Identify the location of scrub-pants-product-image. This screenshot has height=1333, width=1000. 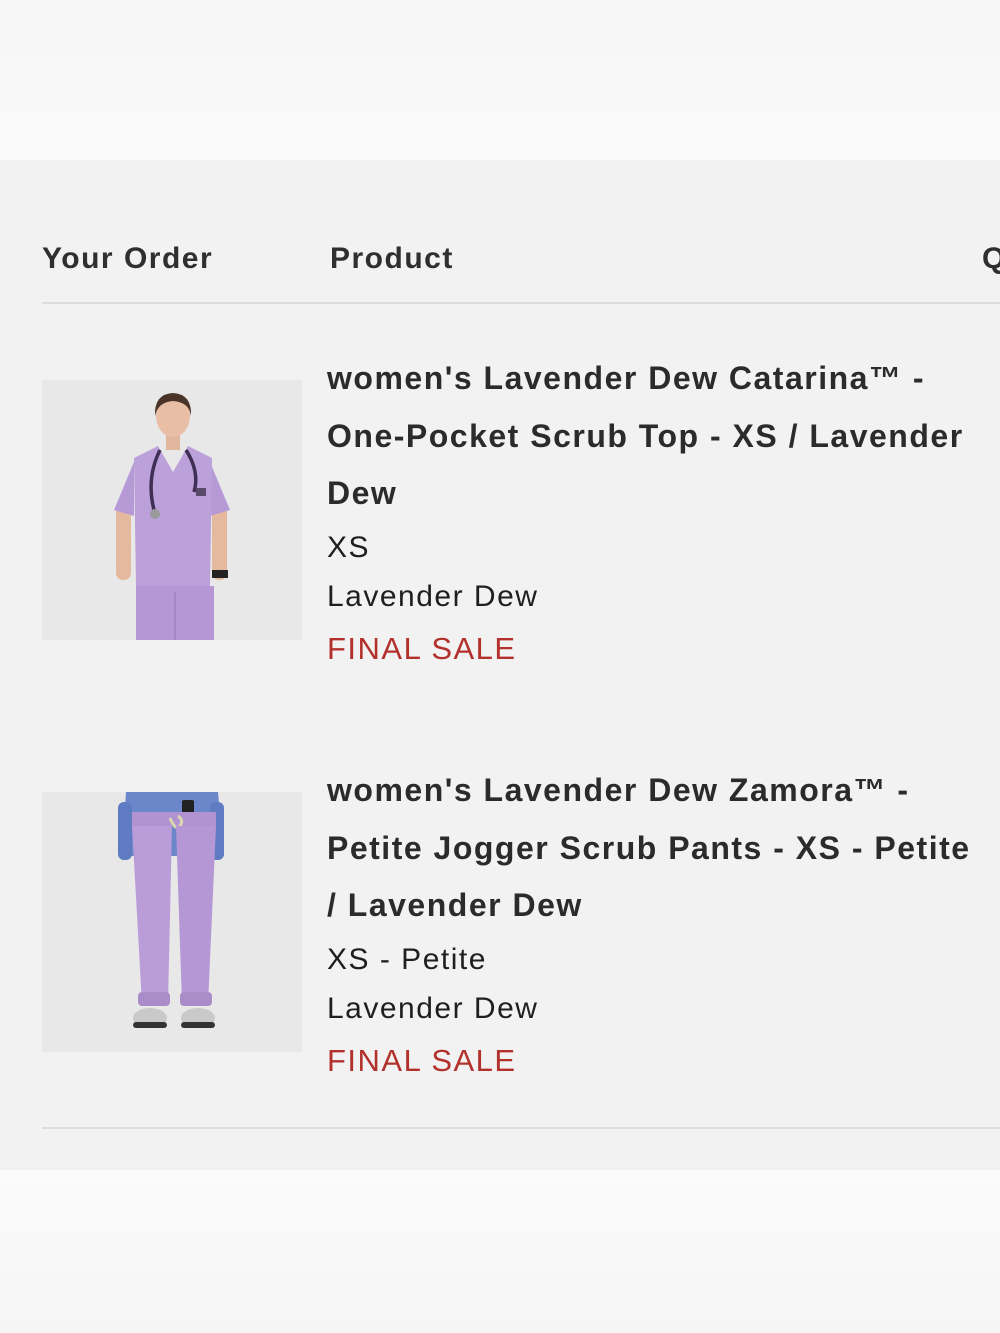
(172, 922).